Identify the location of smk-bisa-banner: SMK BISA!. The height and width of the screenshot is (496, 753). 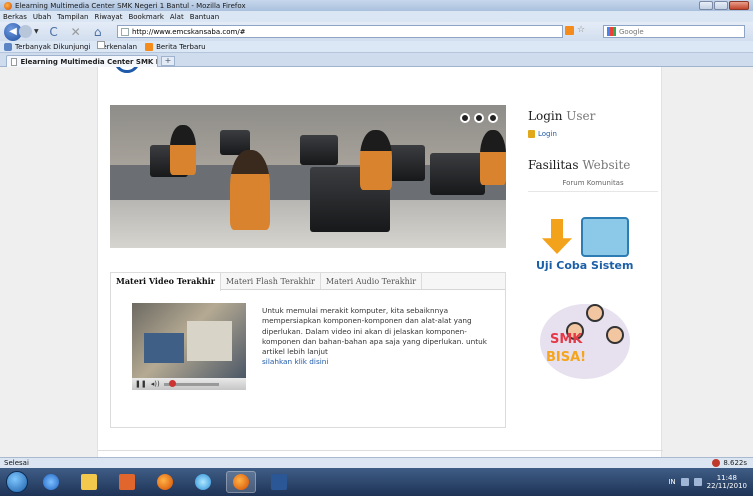
(586, 341).